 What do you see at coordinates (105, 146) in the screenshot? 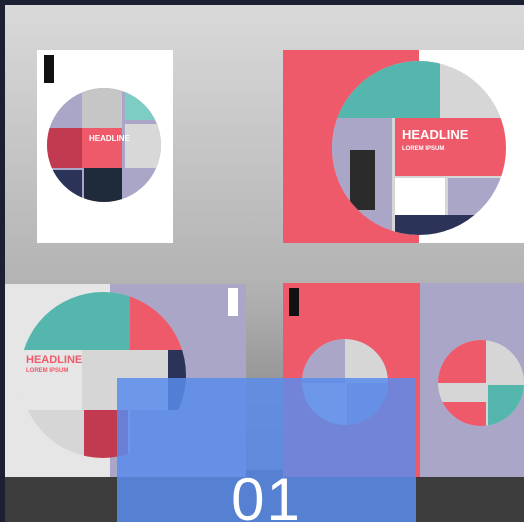
I see `brochure-cover-1: HEADLINE` at bounding box center [105, 146].